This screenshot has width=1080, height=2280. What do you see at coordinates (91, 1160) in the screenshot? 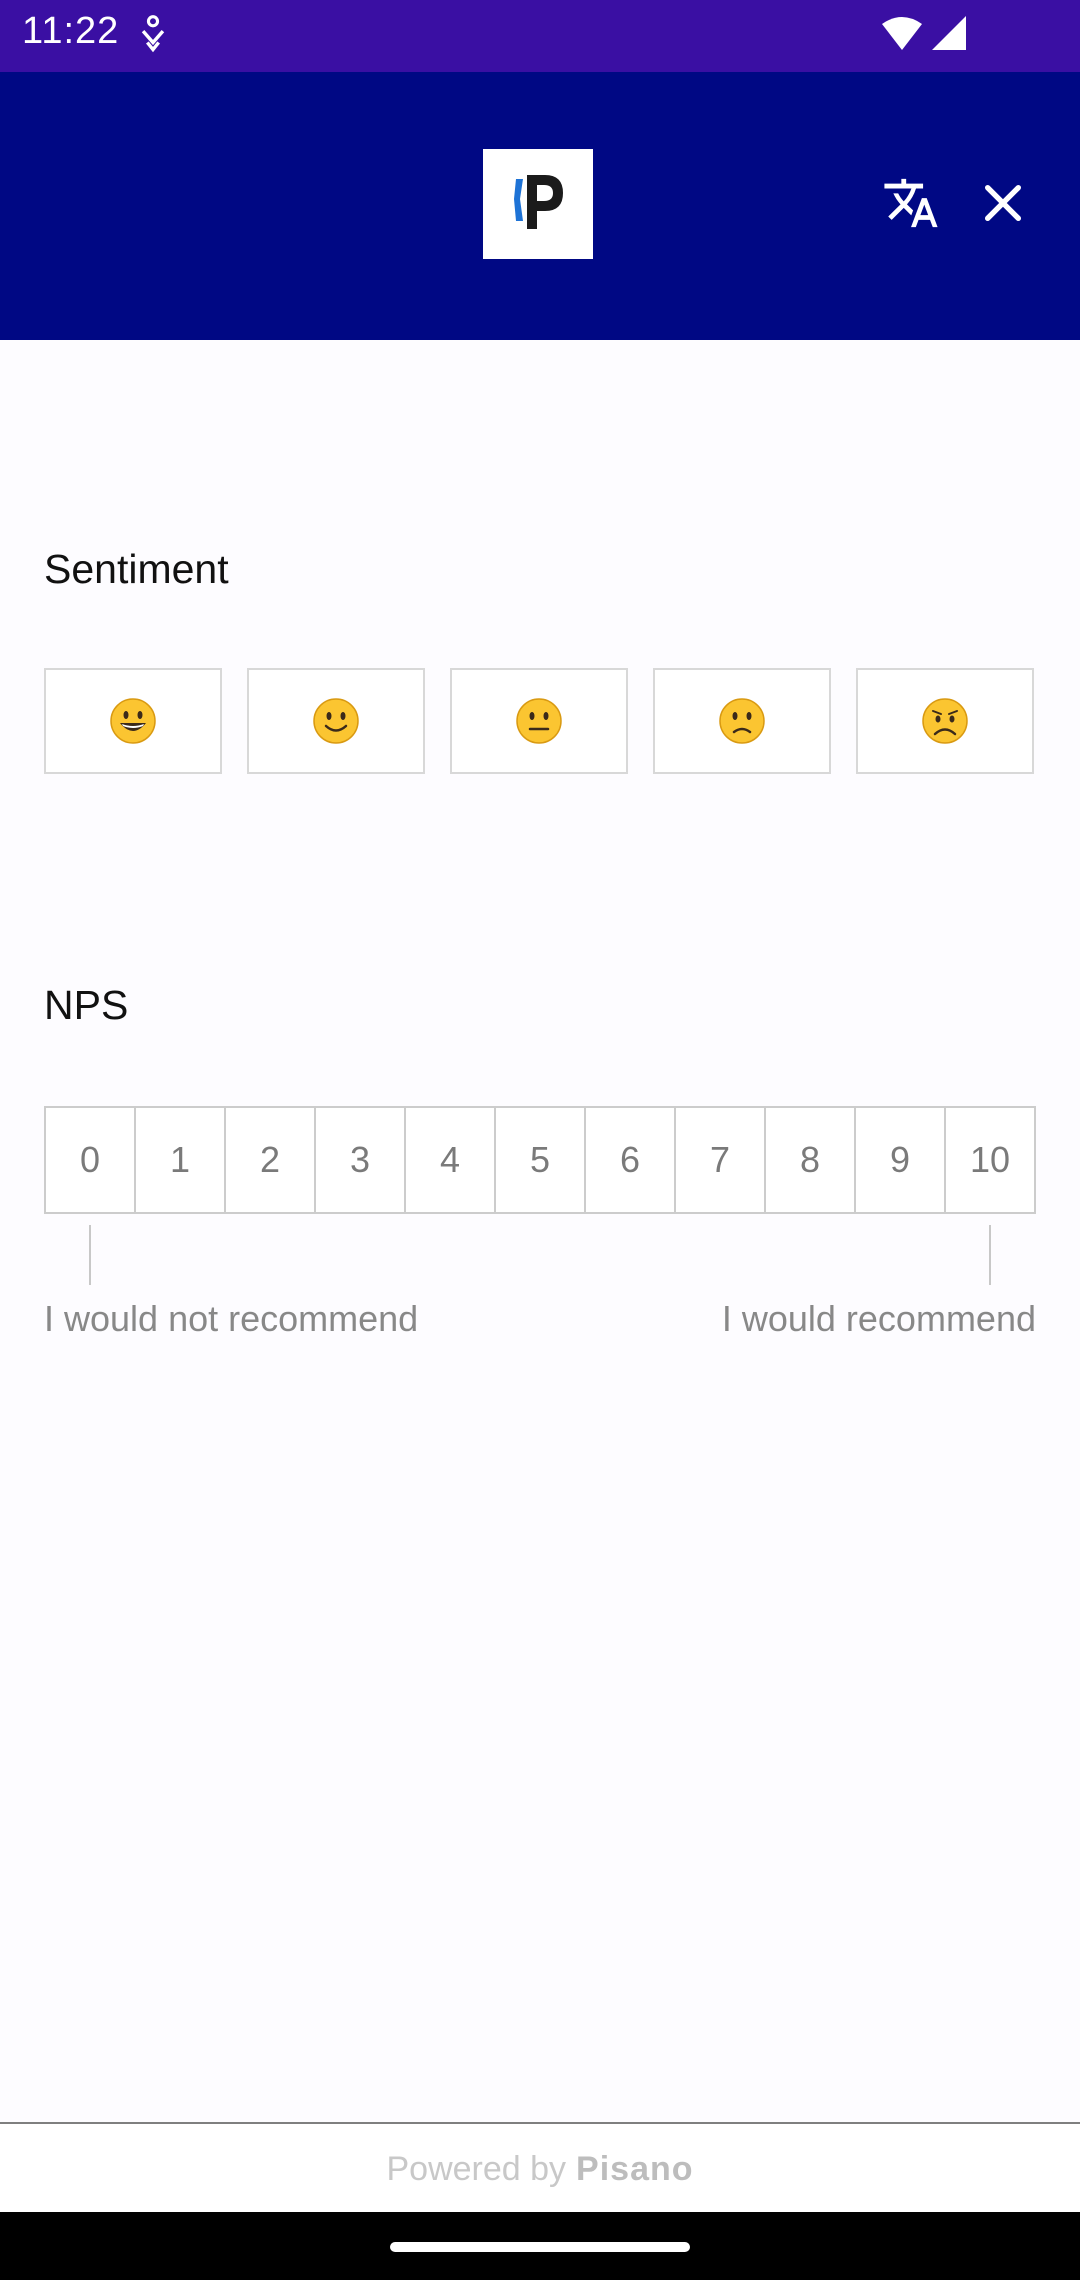
I see `nps-option-0: 0` at bounding box center [91, 1160].